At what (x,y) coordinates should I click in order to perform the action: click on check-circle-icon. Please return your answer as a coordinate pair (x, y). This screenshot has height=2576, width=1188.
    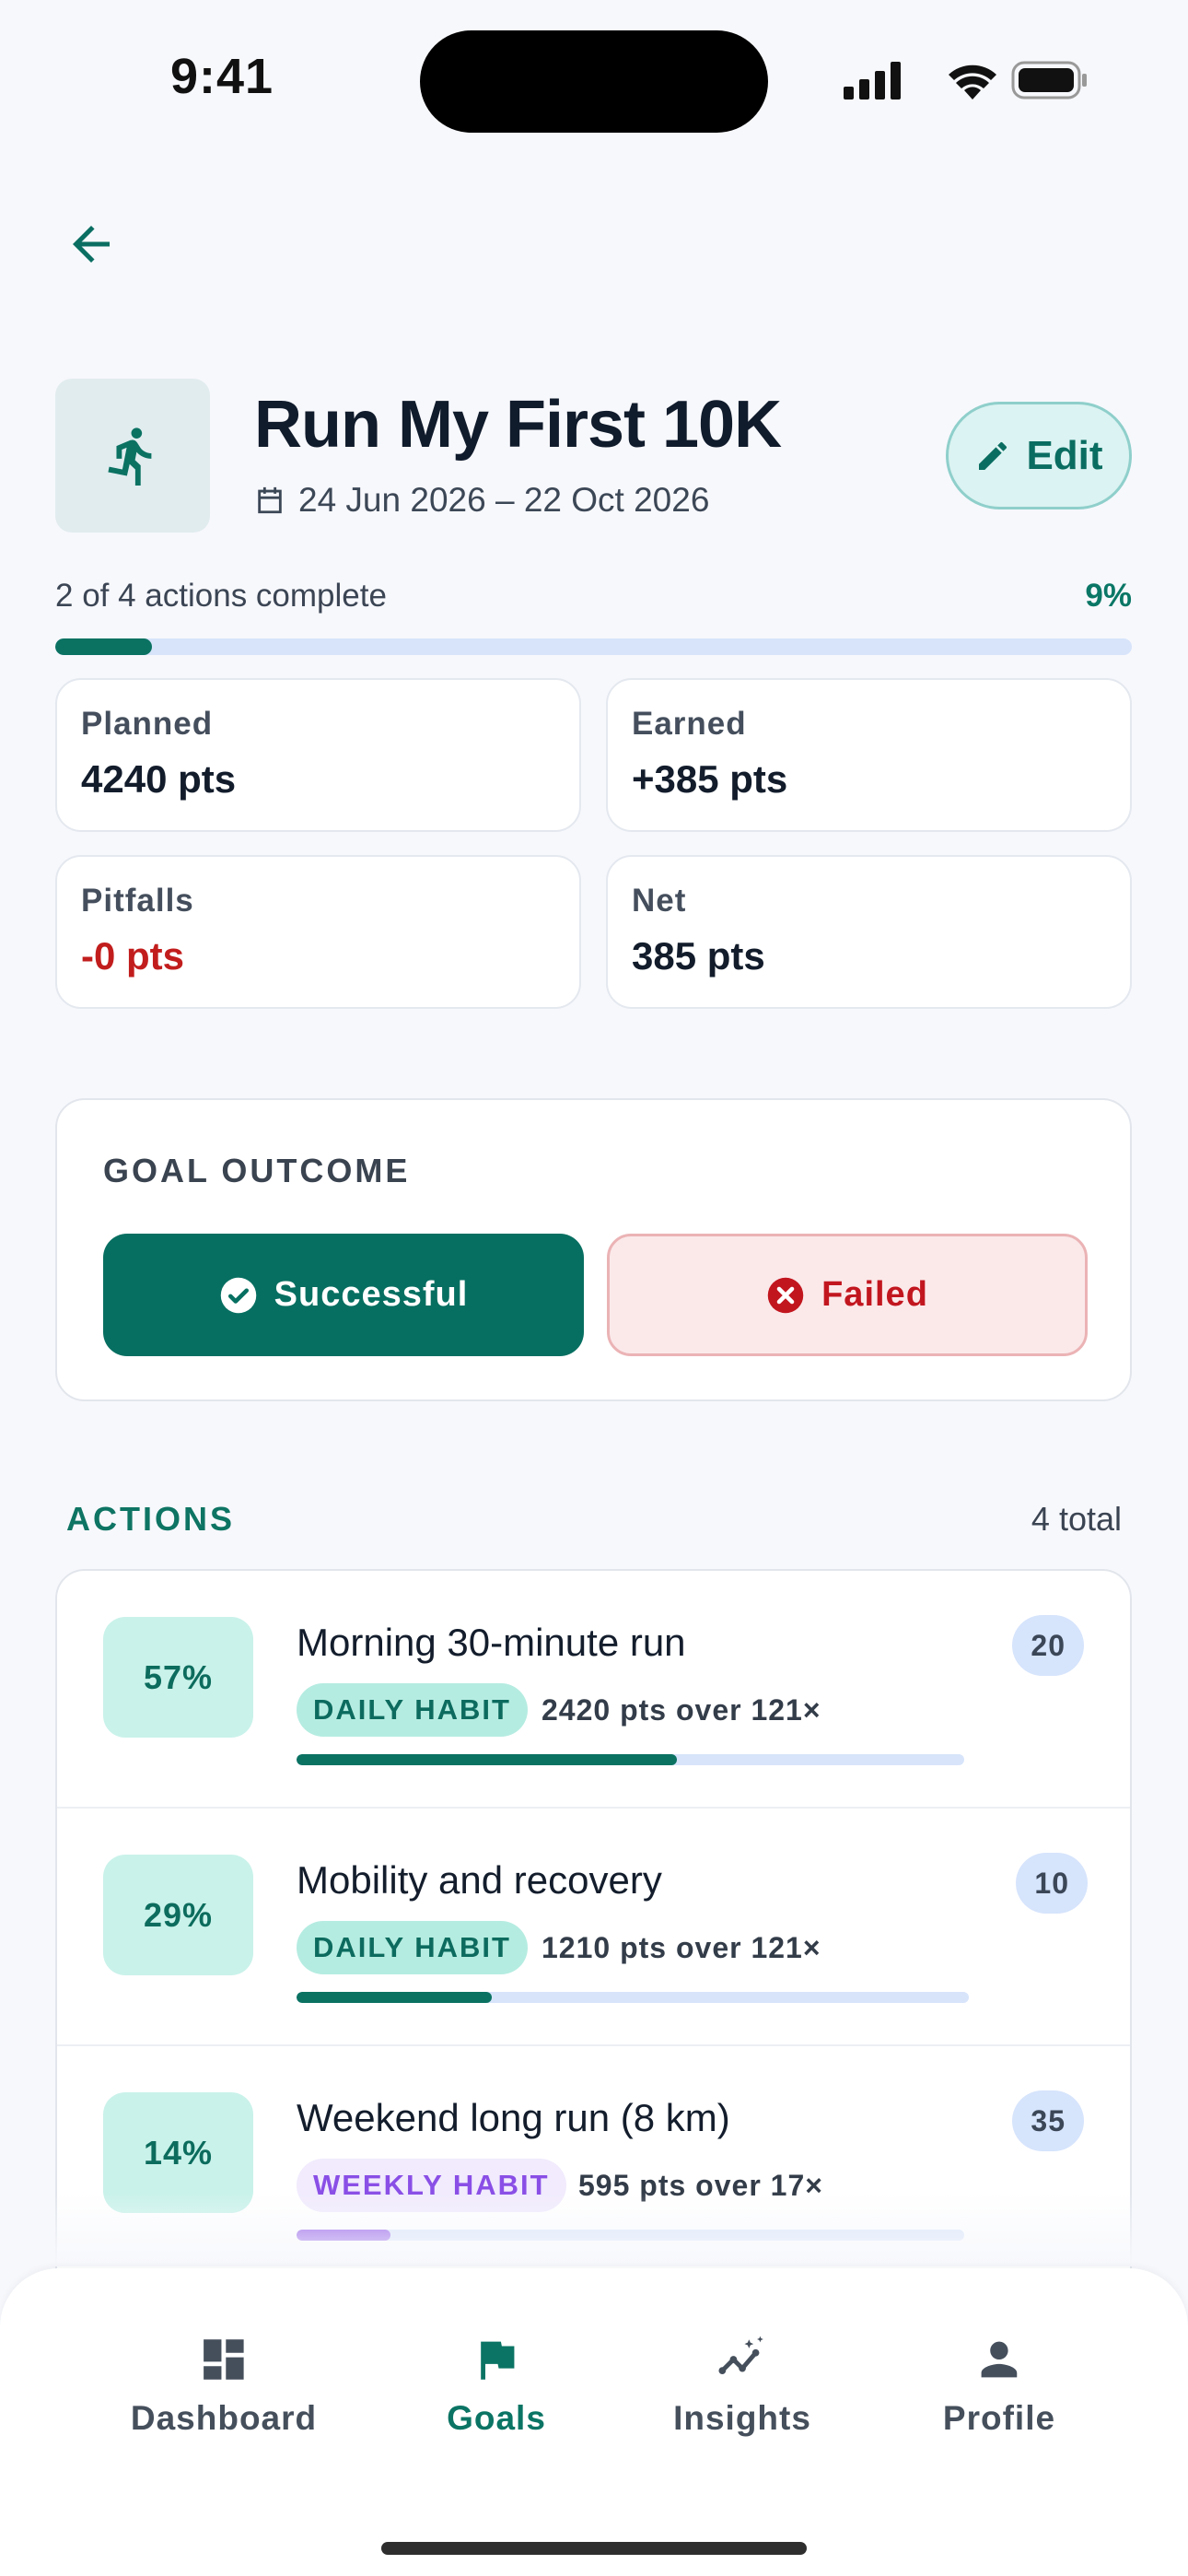
    Looking at the image, I should click on (238, 1295).